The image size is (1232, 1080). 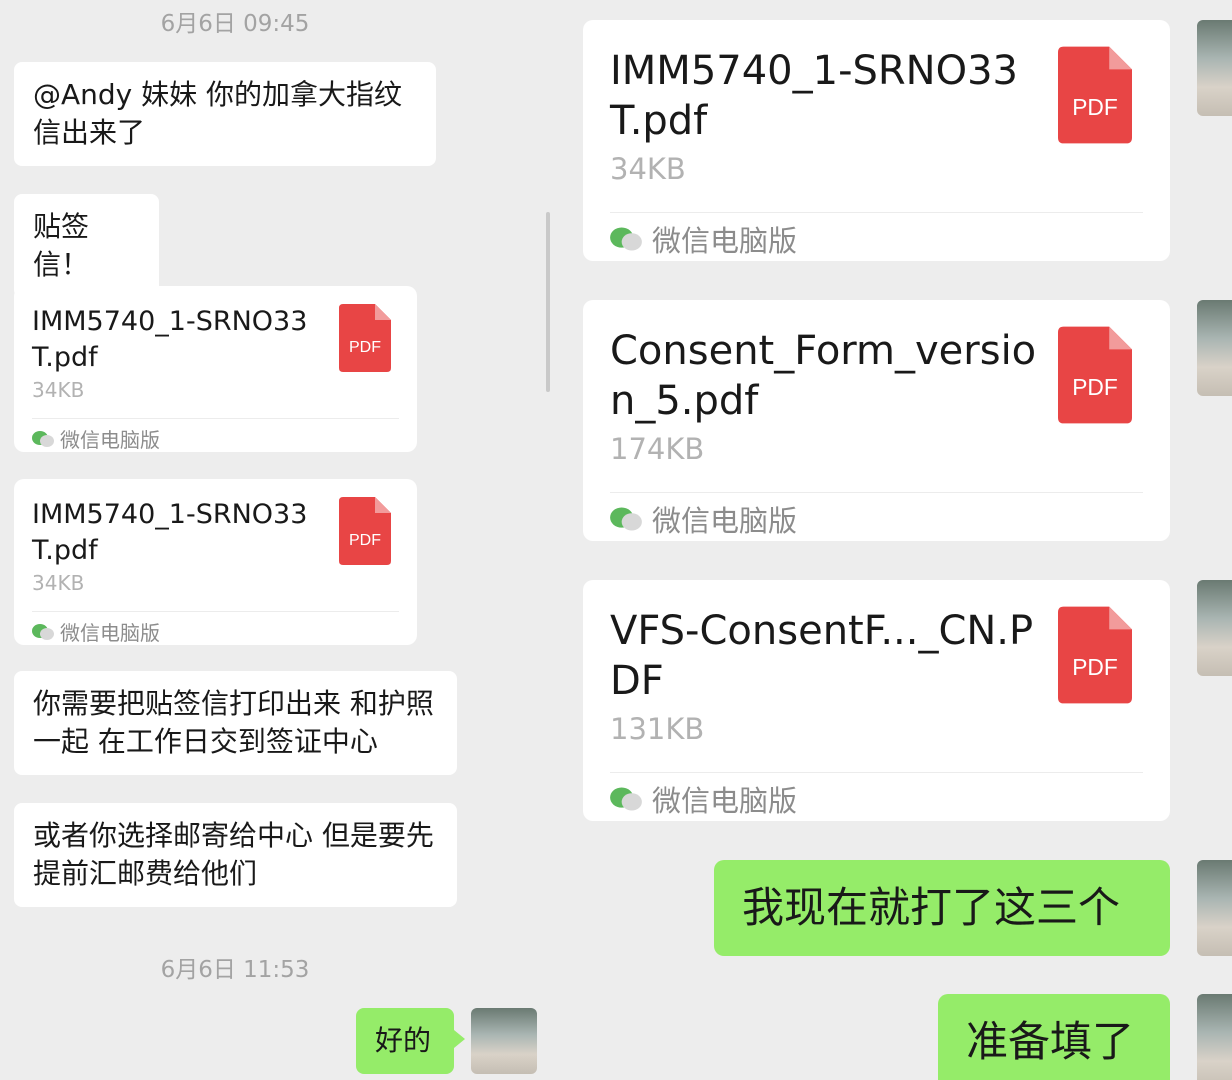 I want to click on message-text: 好的, so click(x=403, y=1040).